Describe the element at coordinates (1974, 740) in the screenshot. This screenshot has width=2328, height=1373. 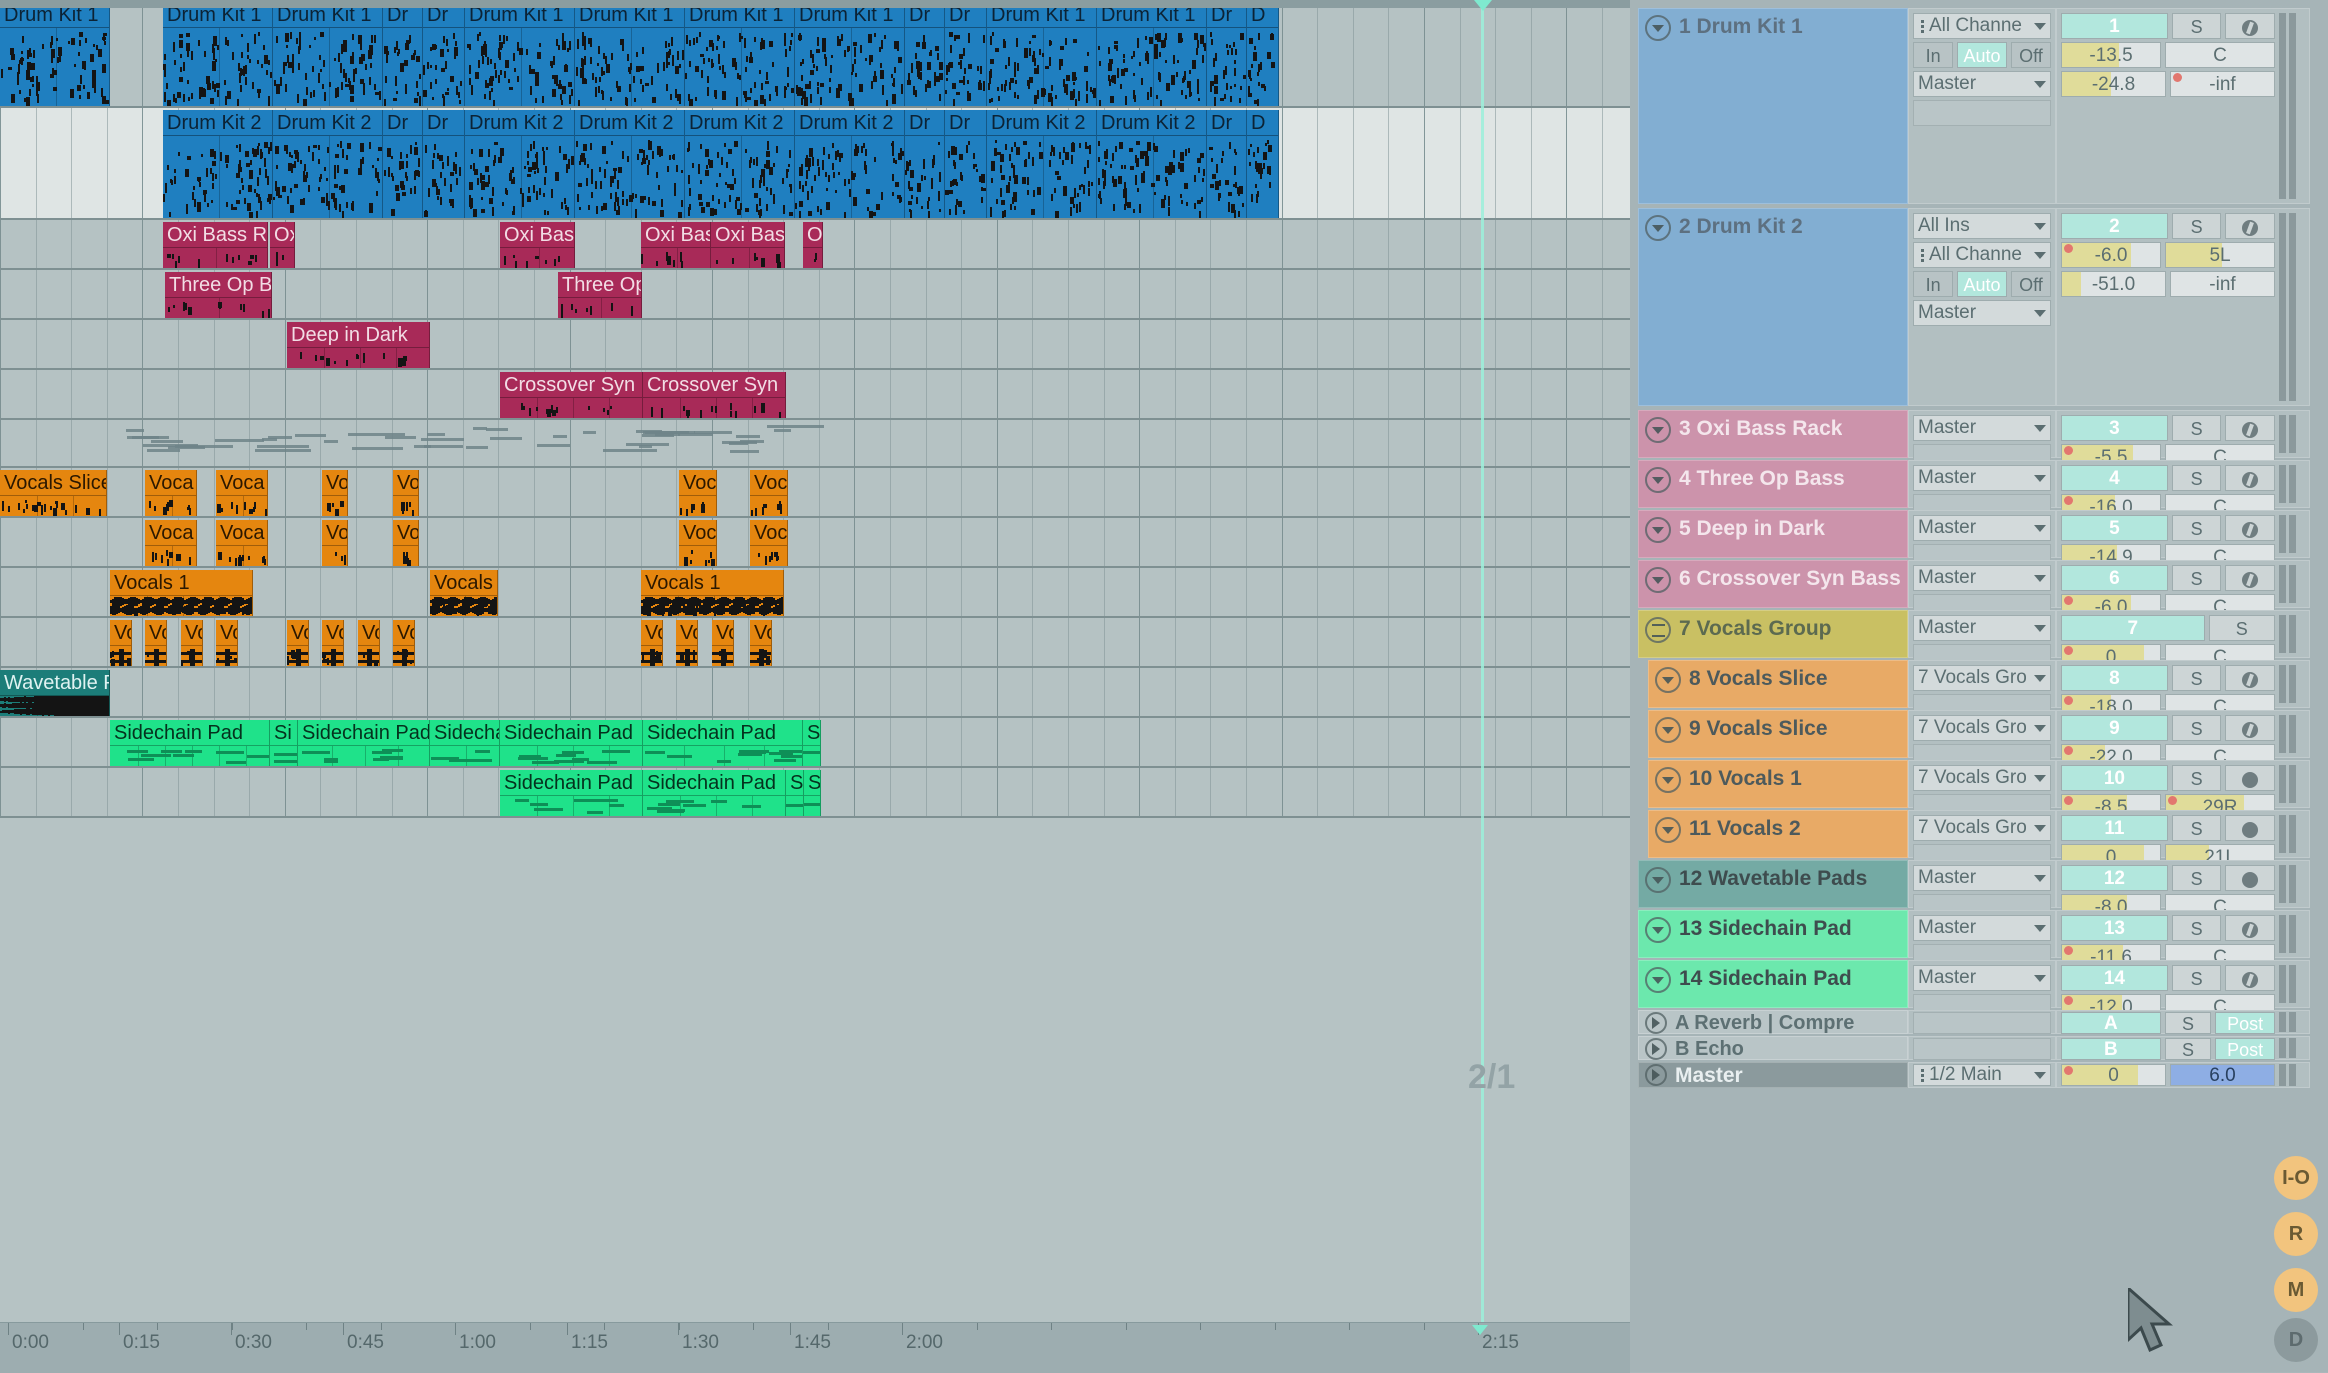
I see `mixer-track-row: 9 Vocals Slice 7 Vocals Gro 9 S -22.0 C` at that location.